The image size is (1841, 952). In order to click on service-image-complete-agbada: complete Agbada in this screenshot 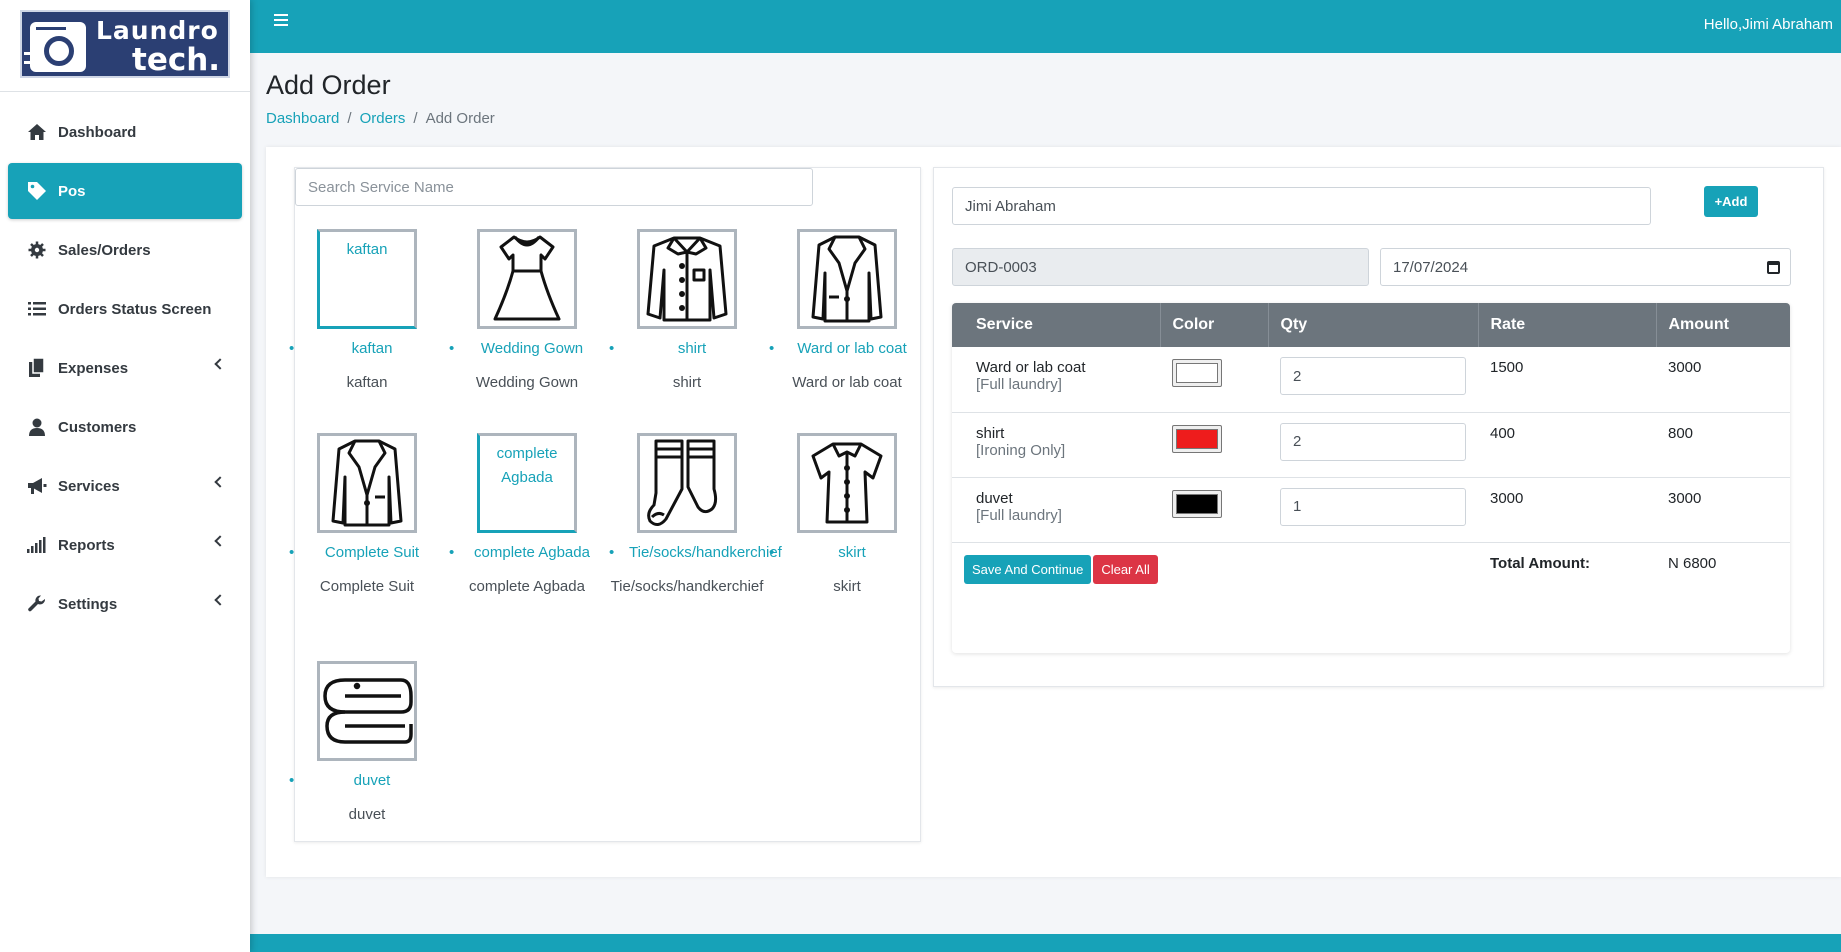, I will do `click(527, 483)`.